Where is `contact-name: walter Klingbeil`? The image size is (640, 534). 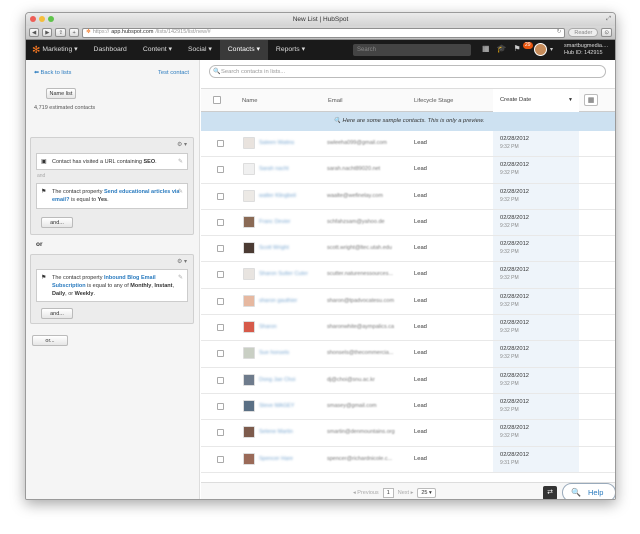
contact-name: walter Klingbeil is located at coordinates (277, 196).